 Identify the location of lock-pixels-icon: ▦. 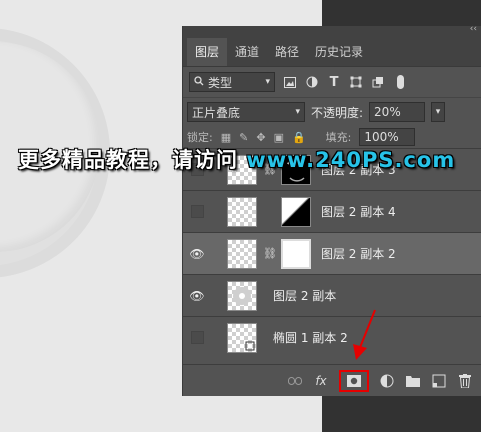
(226, 137).